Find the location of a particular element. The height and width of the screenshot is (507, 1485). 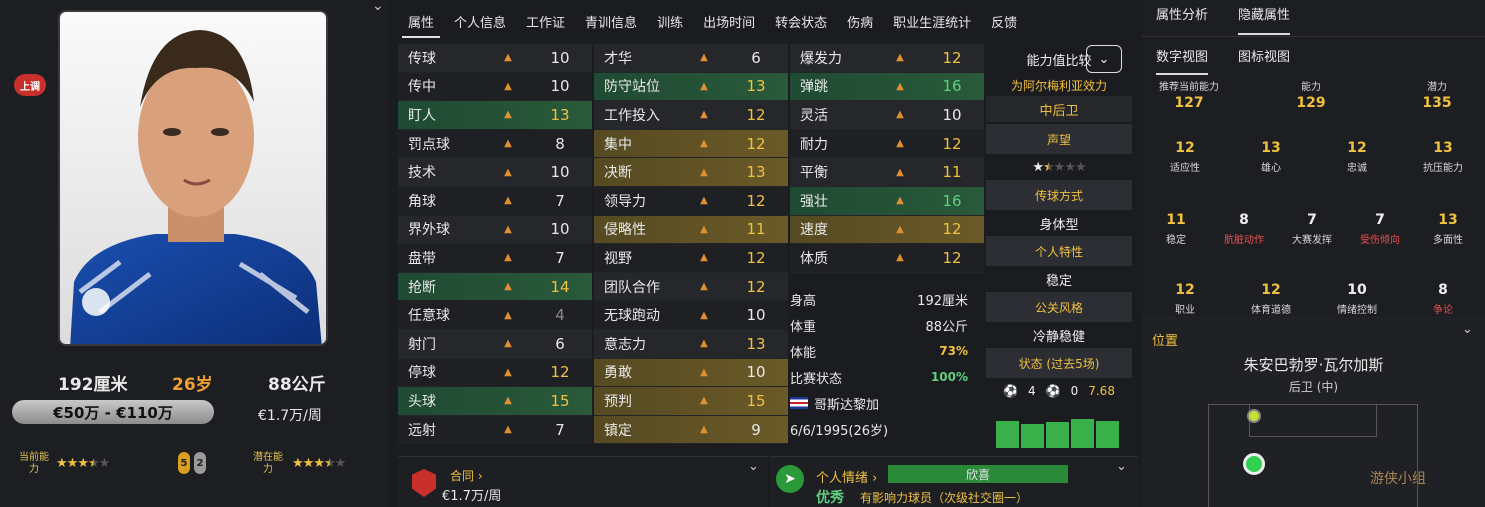

hidden-attr-value: 7 is located at coordinates (1380, 220).